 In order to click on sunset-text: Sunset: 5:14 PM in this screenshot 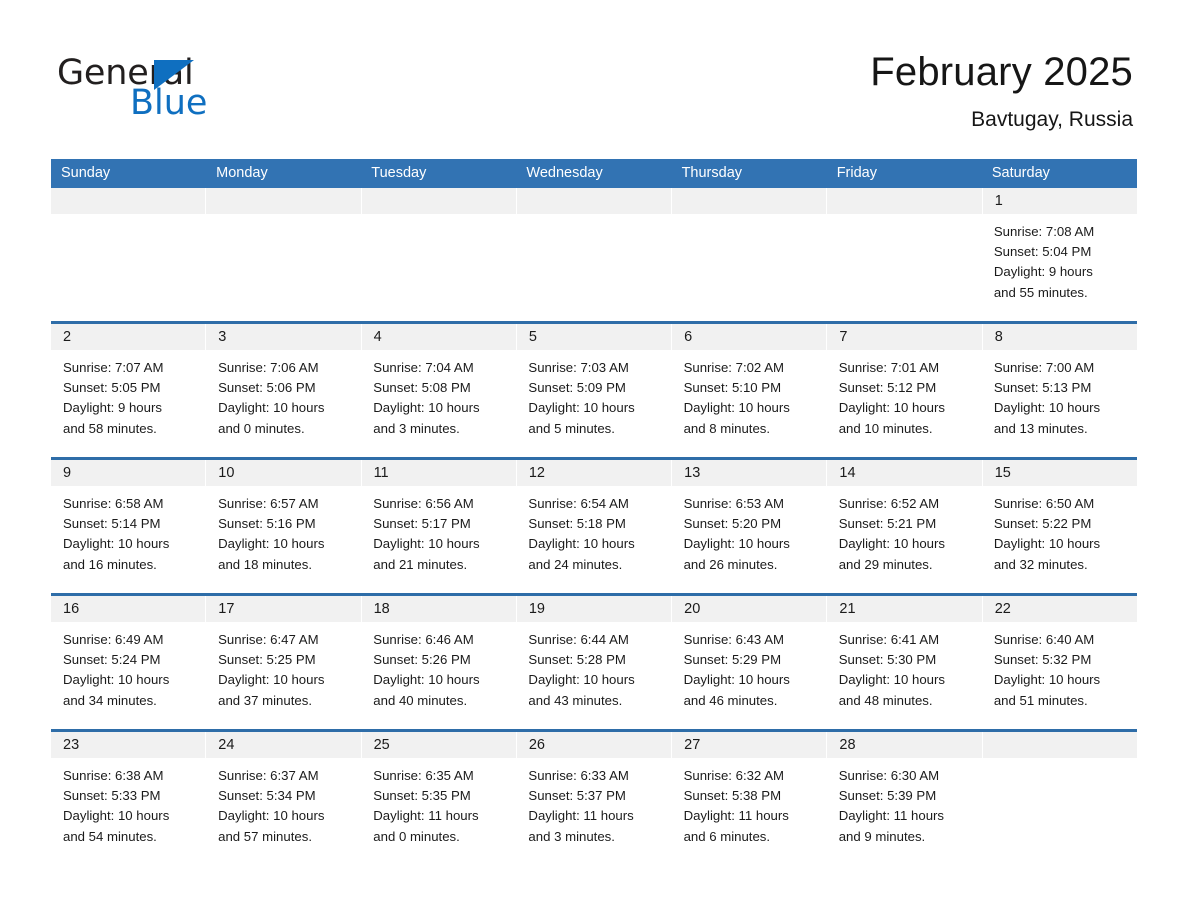, I will do `click(112, 524)`.